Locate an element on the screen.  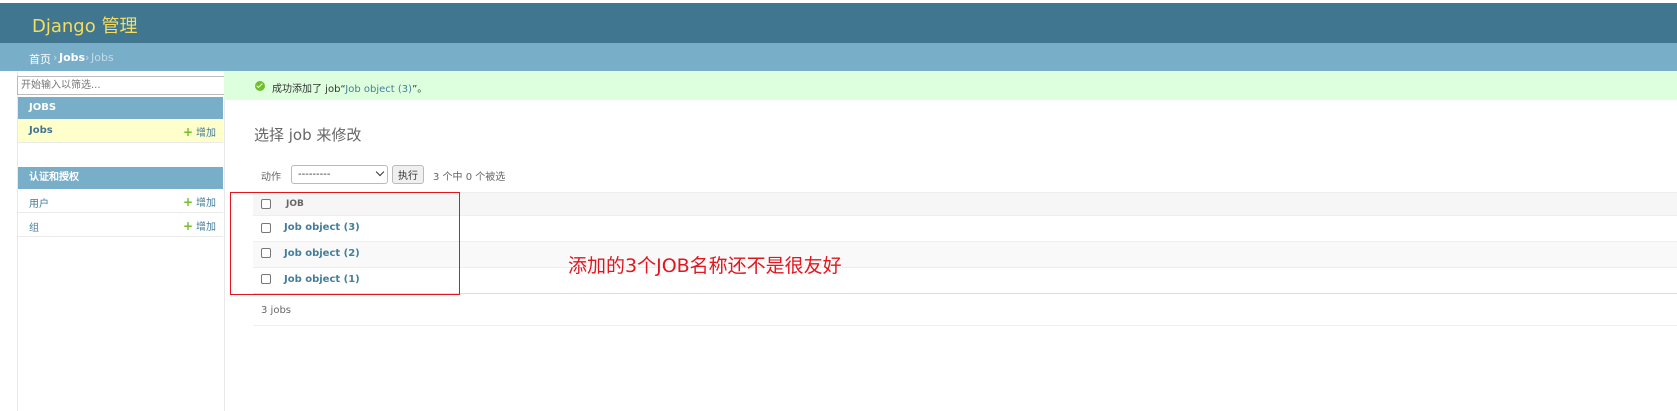
action-select-value: --------- is located at coordinates (314, 174).